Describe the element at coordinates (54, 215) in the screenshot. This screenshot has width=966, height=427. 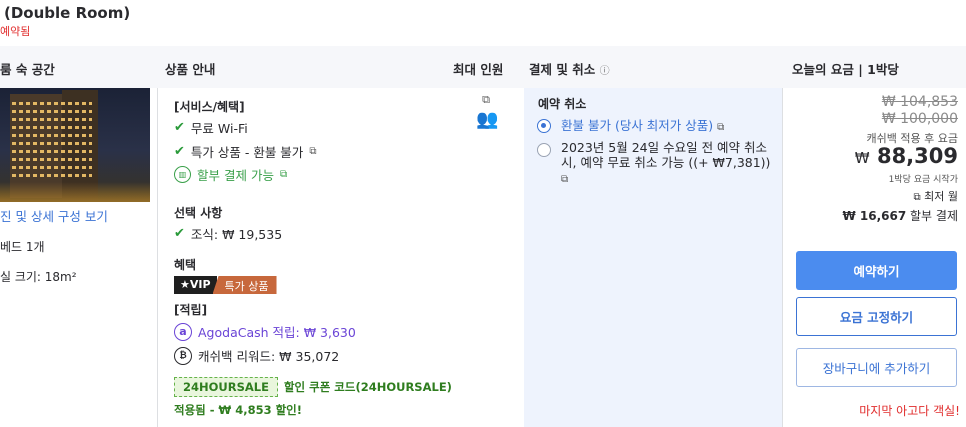
I see `photos-details-link: 진 및 상세 구성 보기` at that location.